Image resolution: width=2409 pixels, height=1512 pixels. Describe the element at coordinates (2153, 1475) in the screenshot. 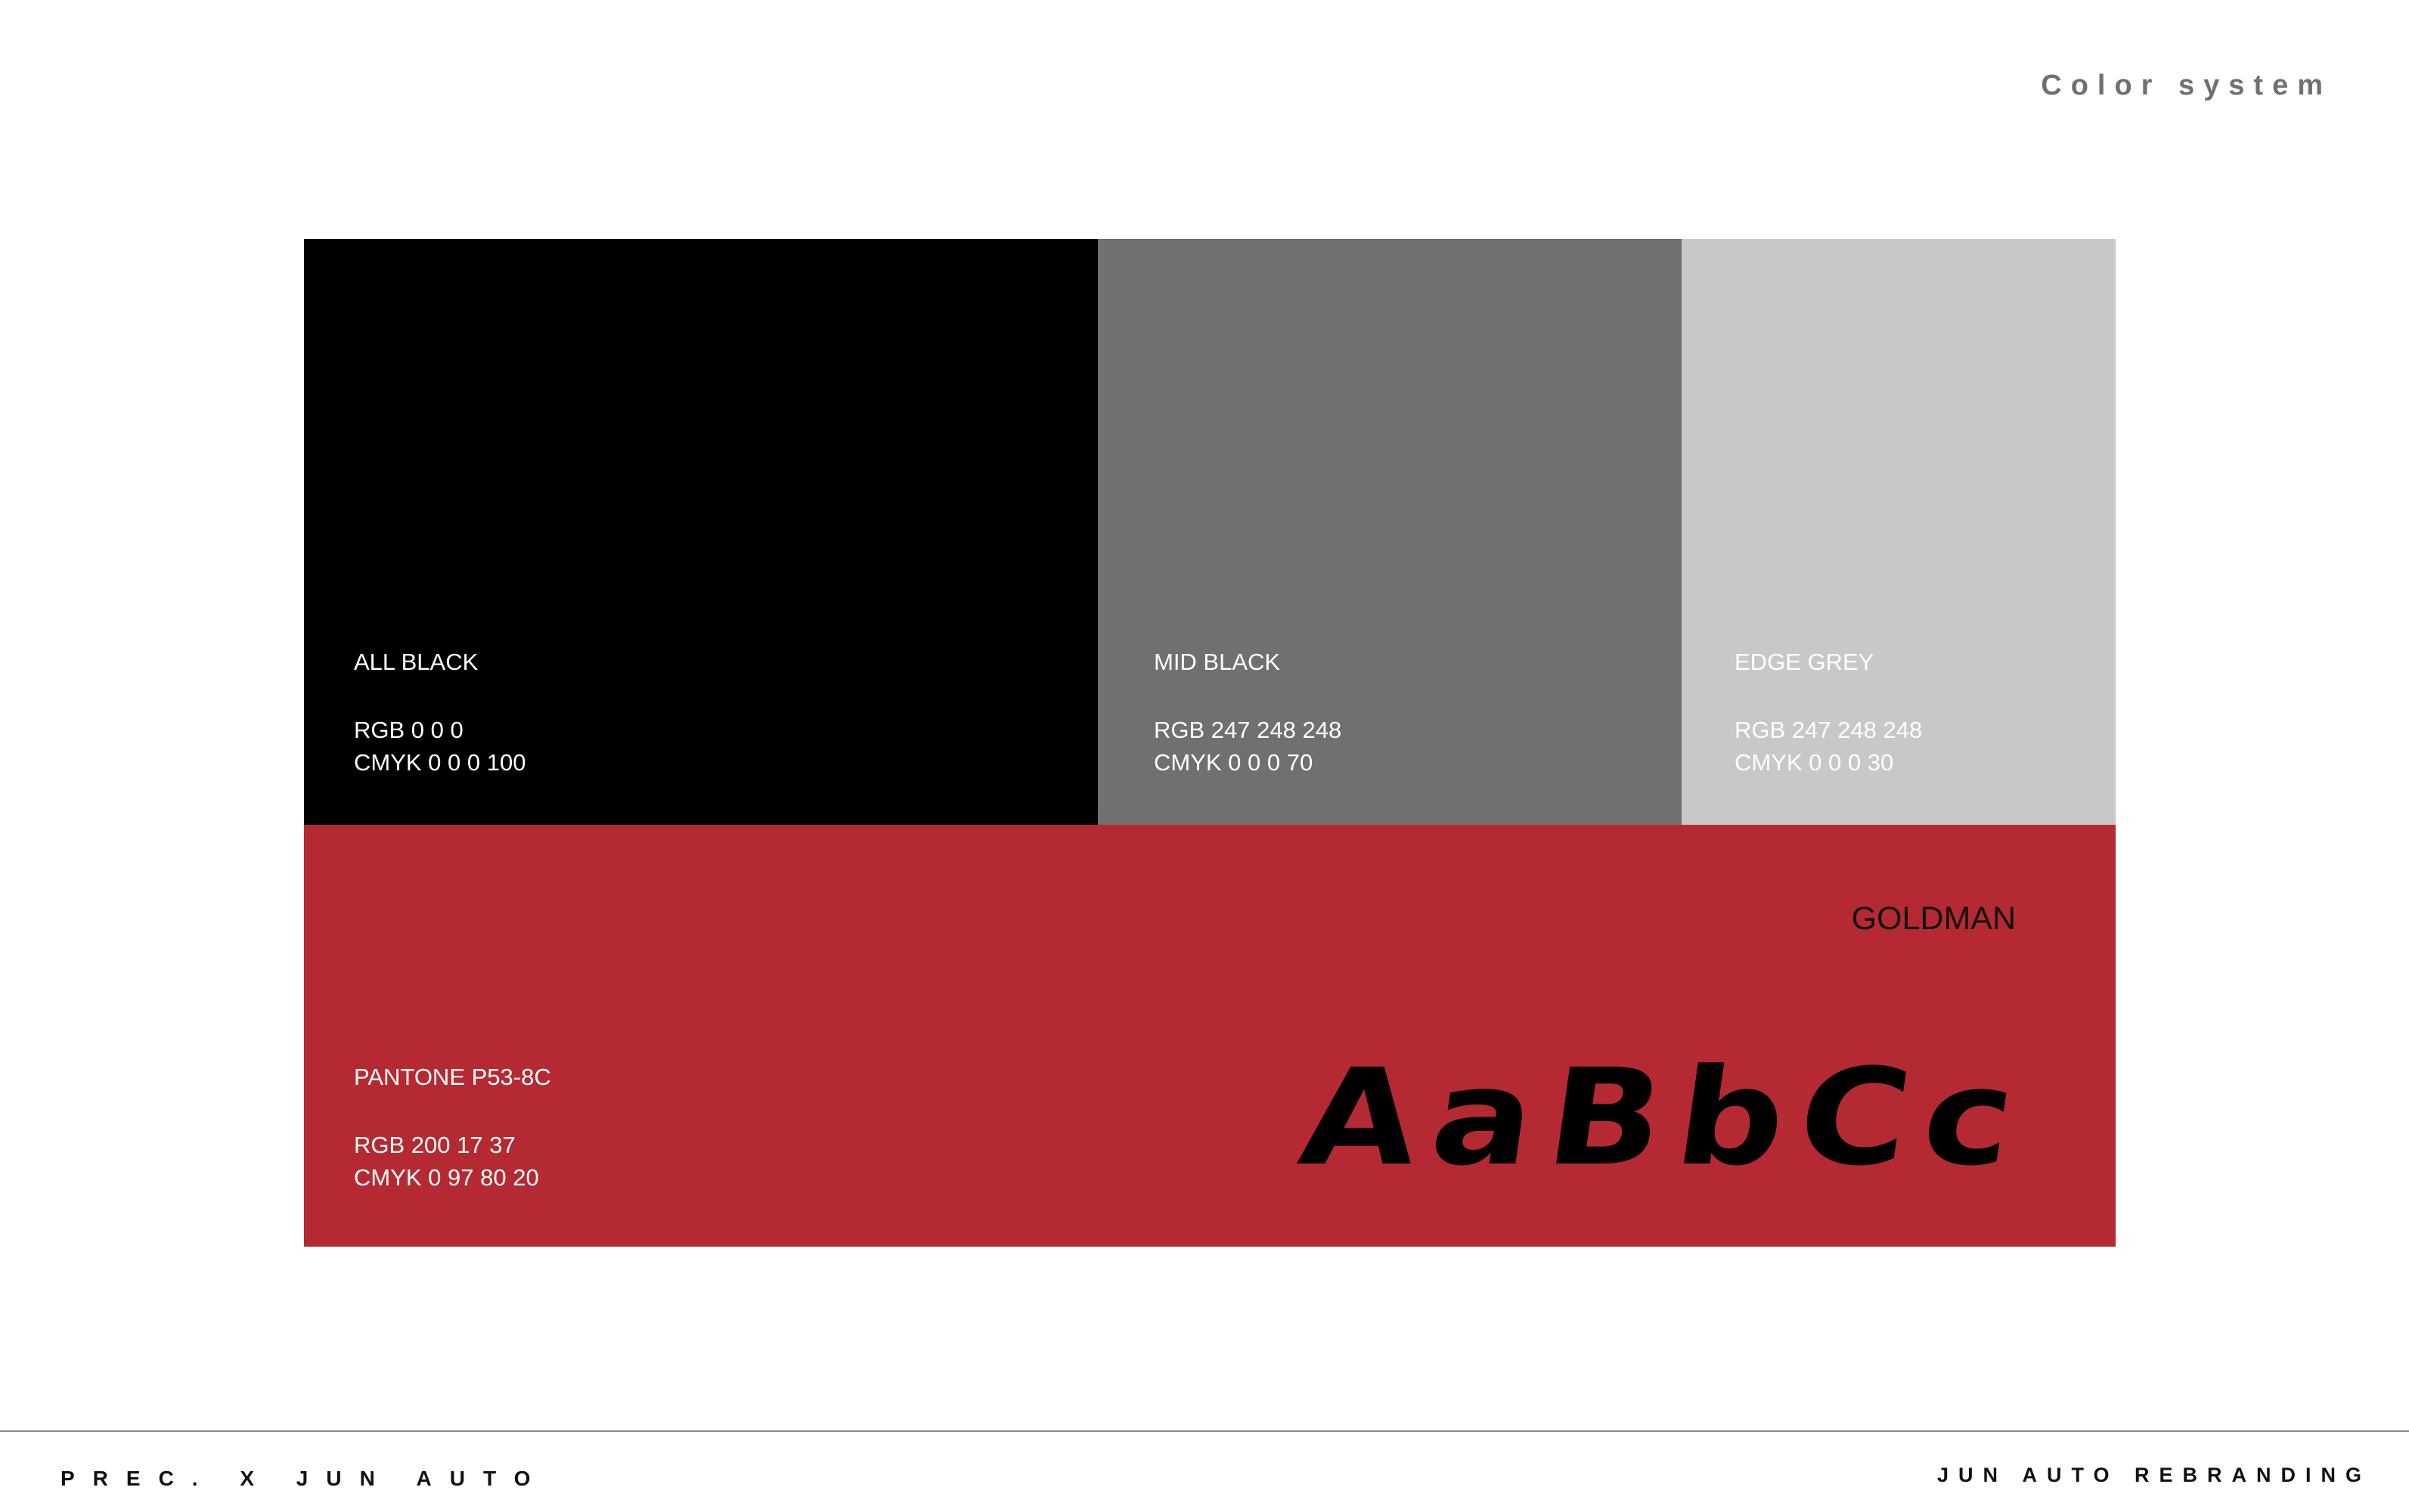

I see `footer-right-label: JUN AUTO REBRANDING` at that location.